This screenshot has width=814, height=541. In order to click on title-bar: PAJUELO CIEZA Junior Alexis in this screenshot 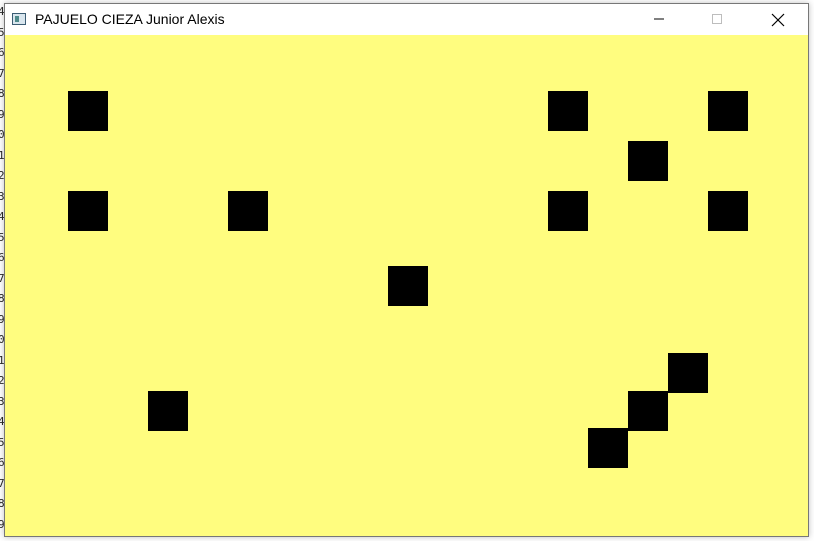, I will do `click(406, 19)`.